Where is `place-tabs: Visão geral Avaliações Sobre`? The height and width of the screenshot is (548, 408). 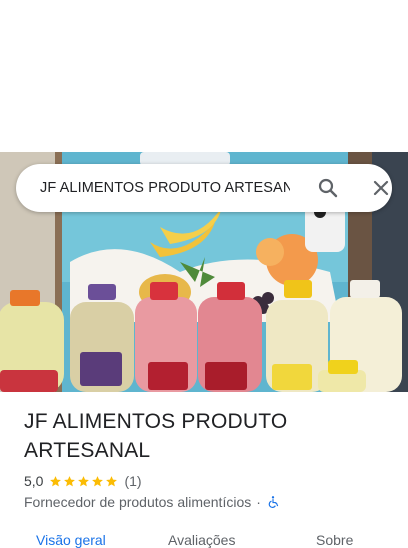
place-tabs: Visão geral Avaliações Sobre is located at coordinates (204, 538).